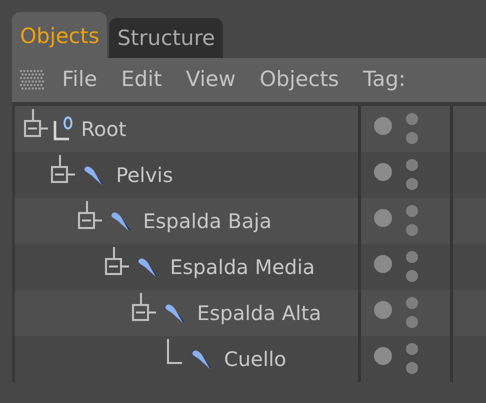 The image size is (486, 403). I want to click on menu-item: Edit, so click(141, 80).